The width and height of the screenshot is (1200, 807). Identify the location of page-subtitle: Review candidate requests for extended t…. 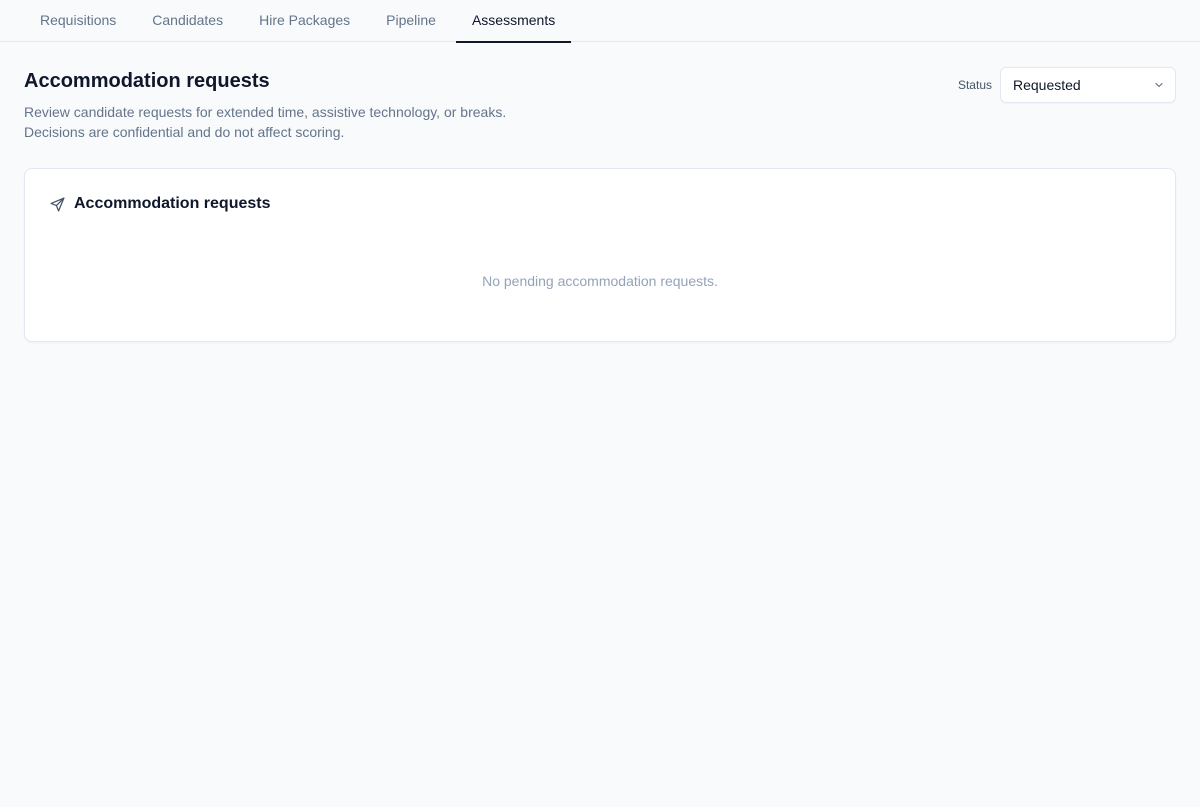
(265, 122).